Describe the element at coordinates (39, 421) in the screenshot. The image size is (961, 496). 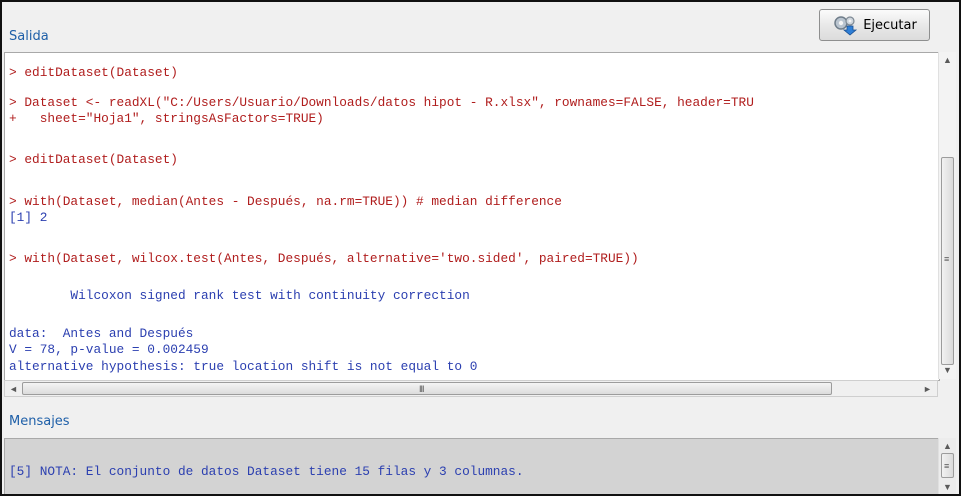
I see `messages-section-label: Mensajes` at that location.